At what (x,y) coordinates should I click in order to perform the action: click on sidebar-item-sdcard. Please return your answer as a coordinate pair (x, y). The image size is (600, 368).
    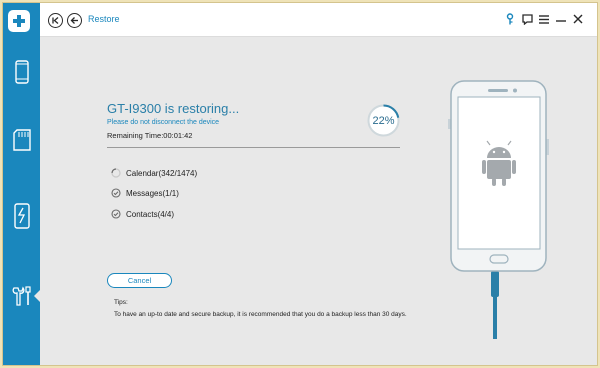
    Looking at the image, I should click on (21, 140).